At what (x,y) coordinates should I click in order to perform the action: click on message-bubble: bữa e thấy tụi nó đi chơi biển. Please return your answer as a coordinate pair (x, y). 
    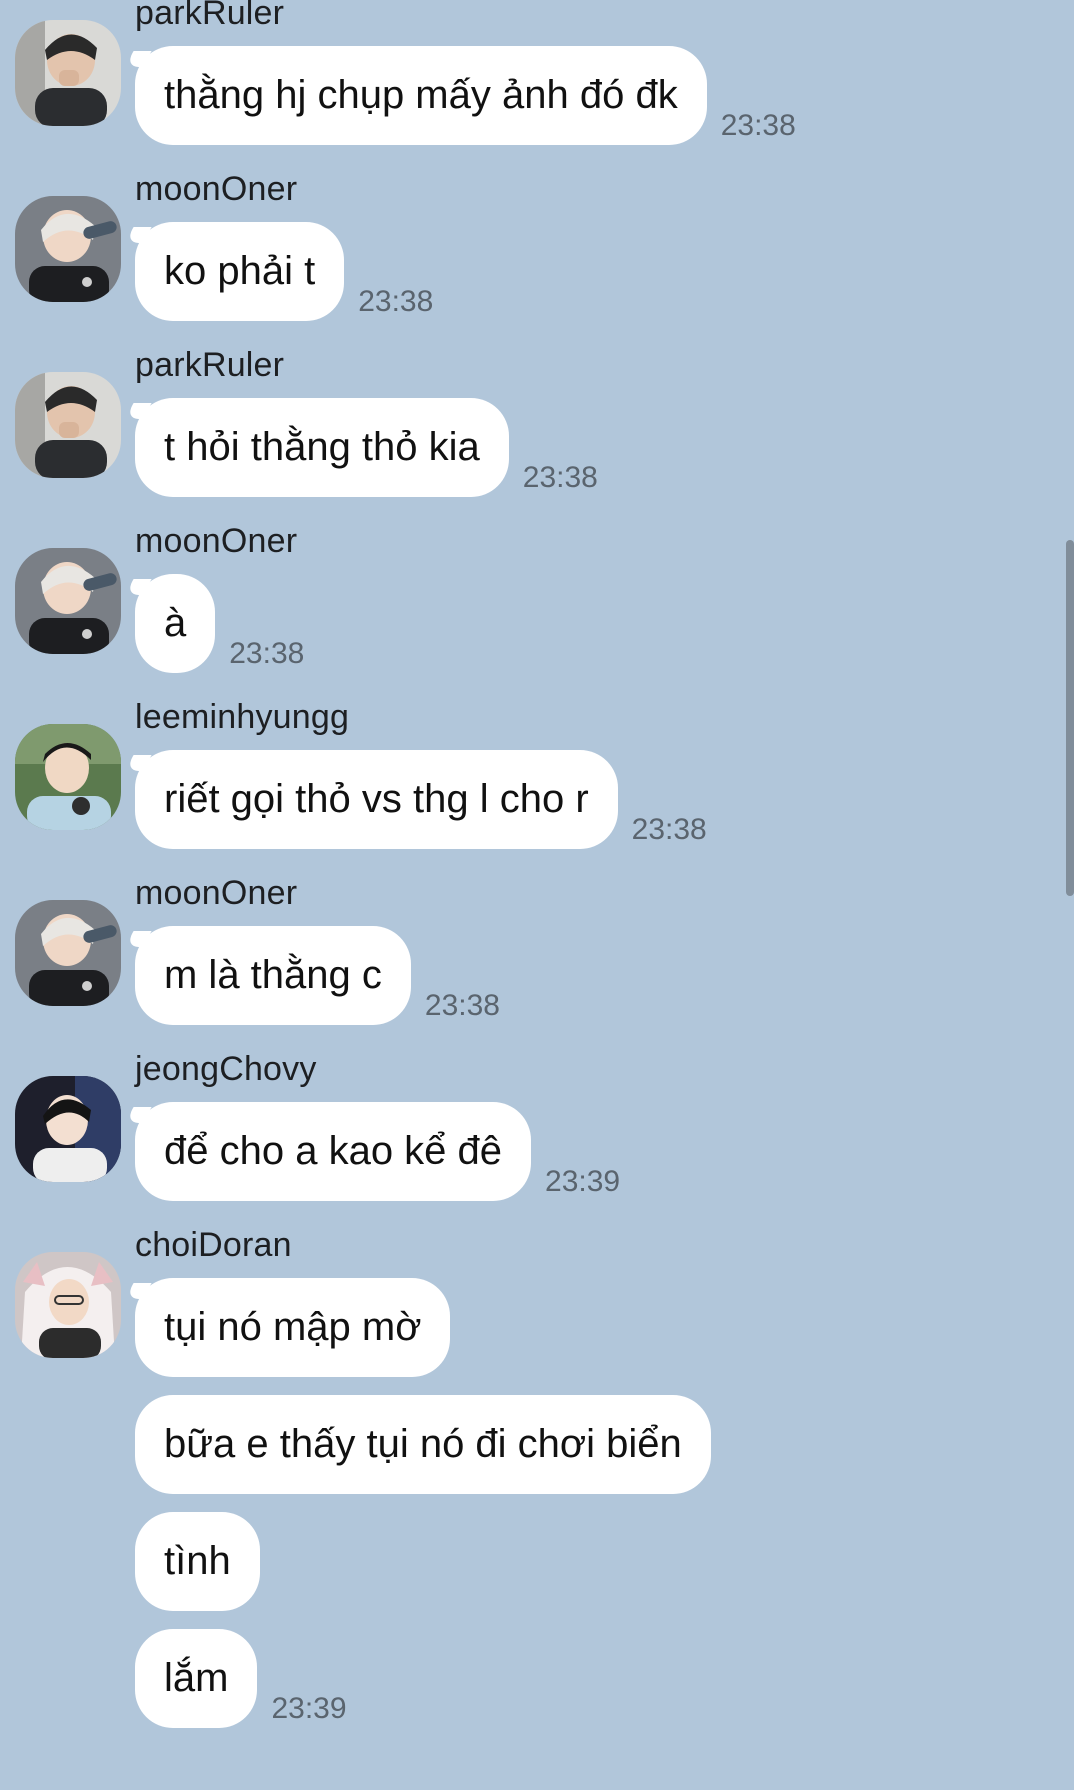
    Looking at the image, I should click on (423, 1444).